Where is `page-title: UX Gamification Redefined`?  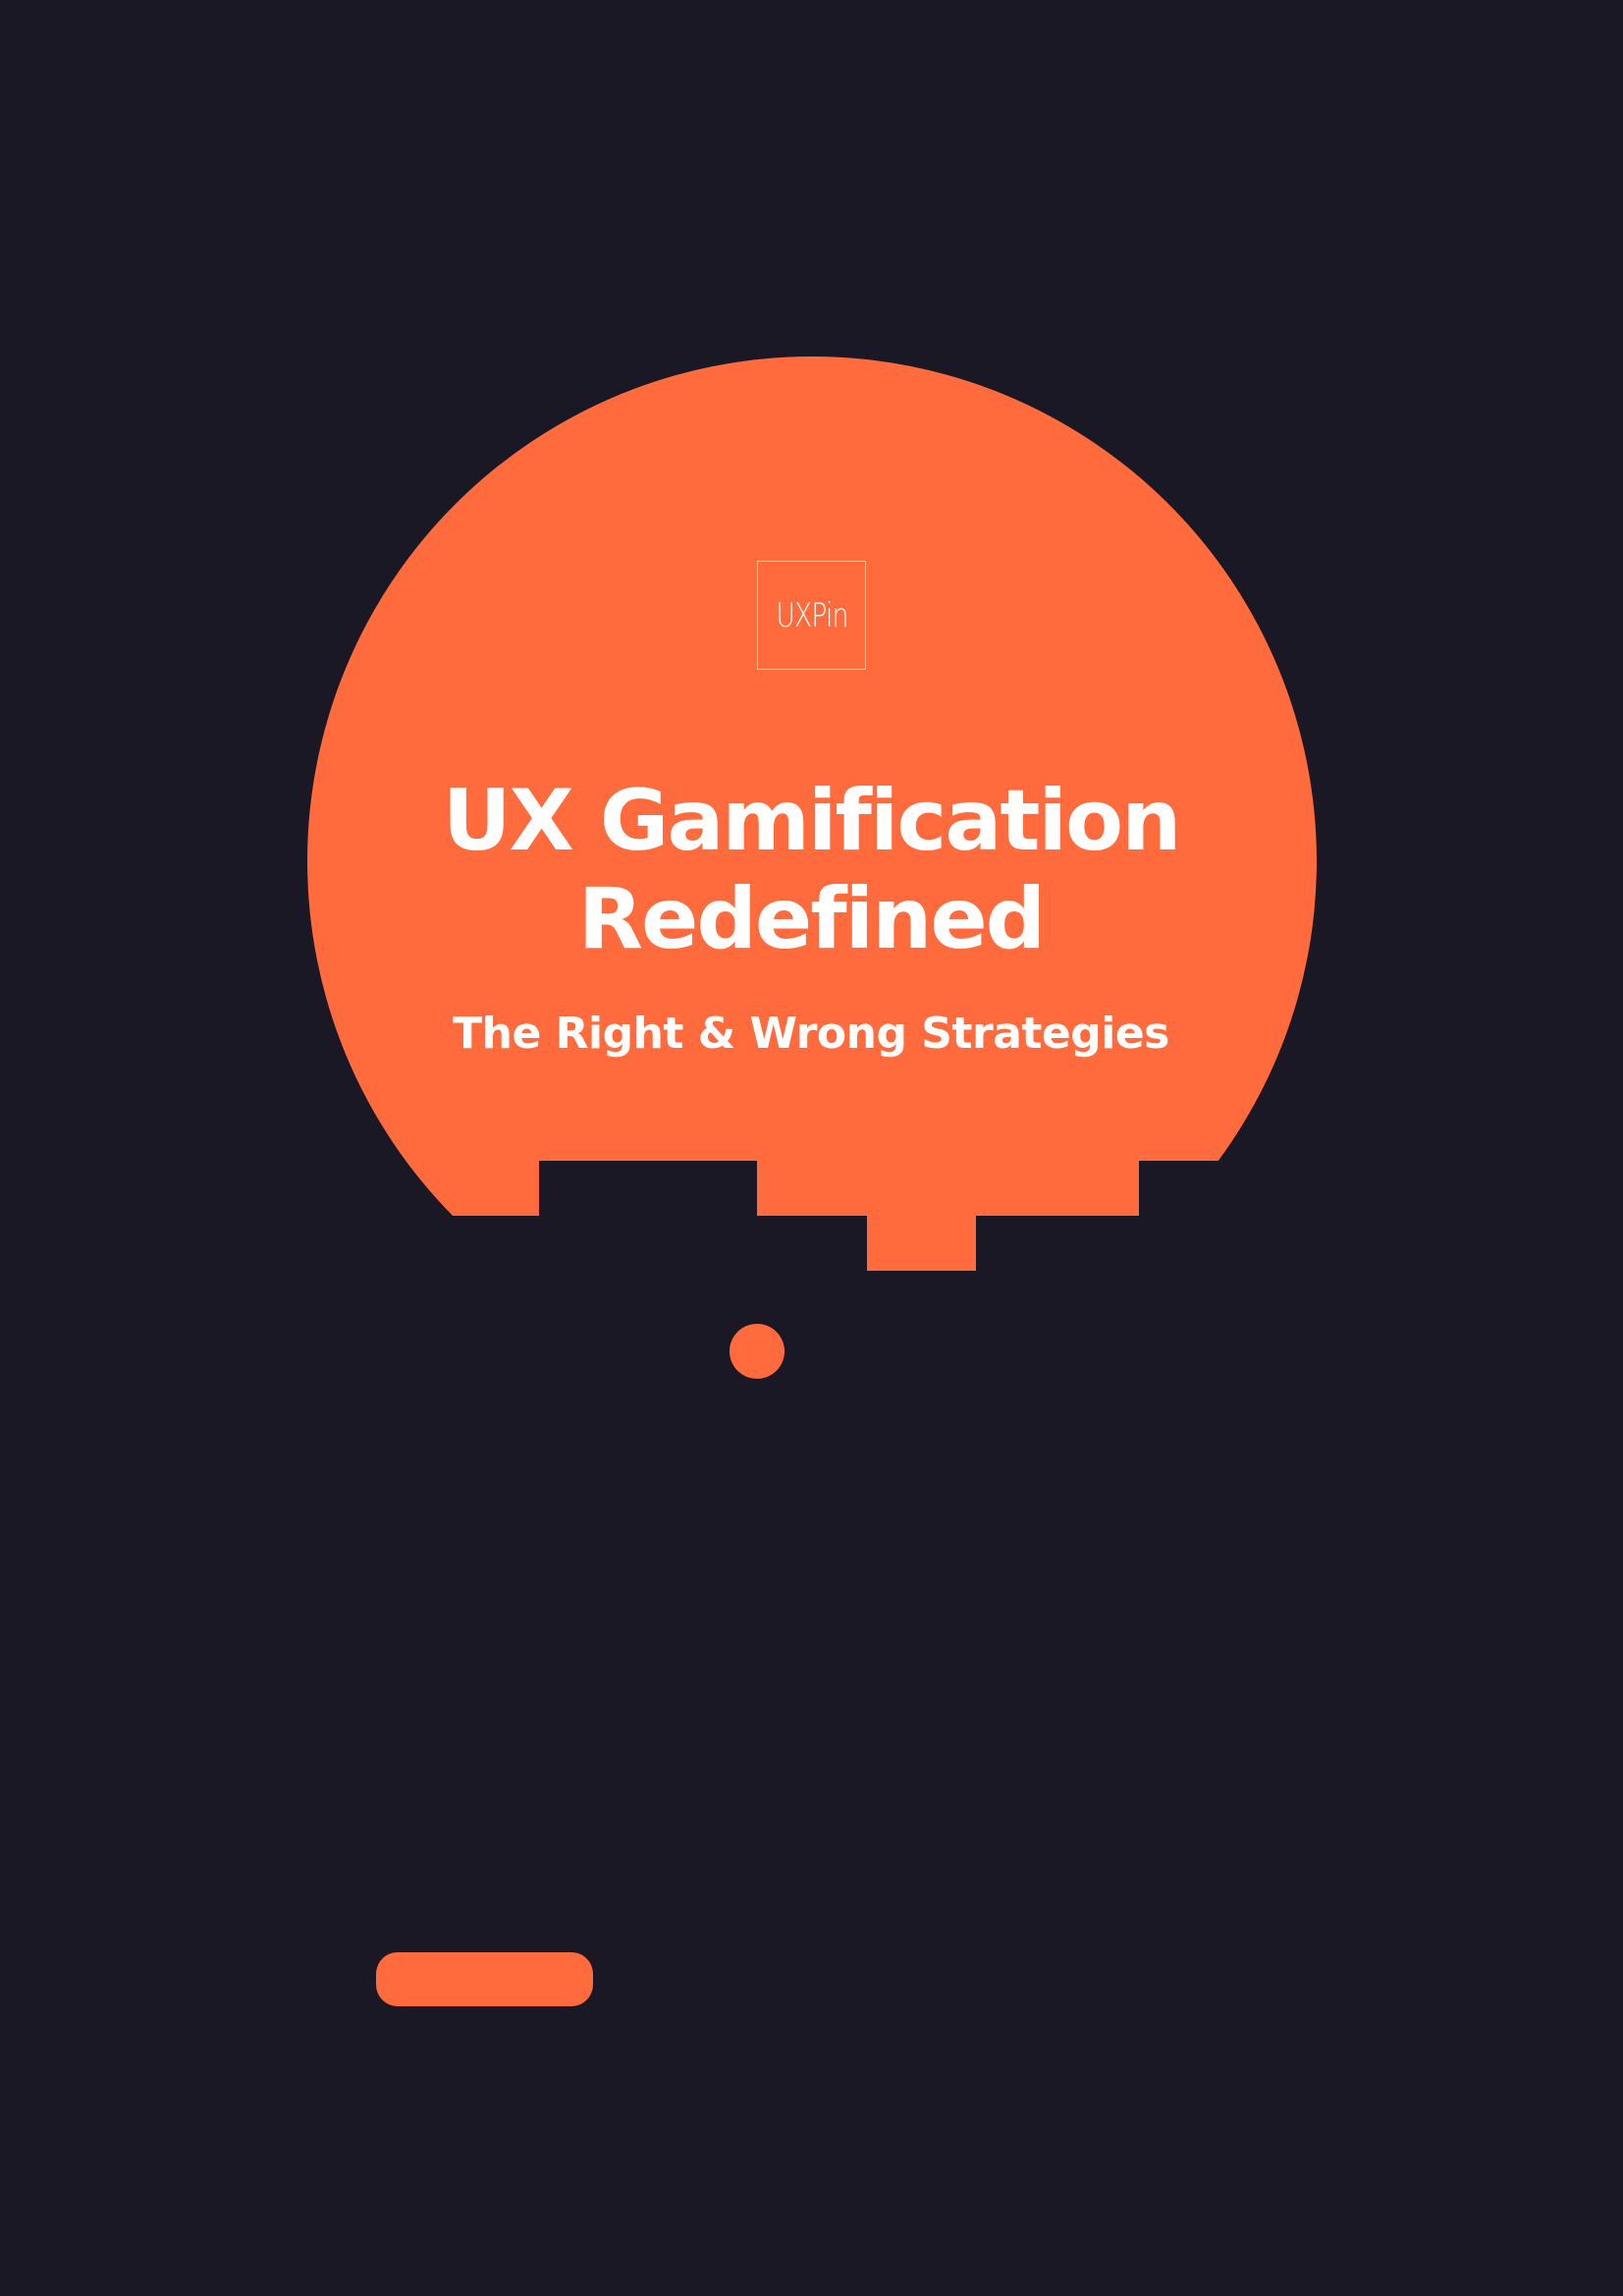
page-title: UX Gamification Redefined is located at coordinates (811, 870).